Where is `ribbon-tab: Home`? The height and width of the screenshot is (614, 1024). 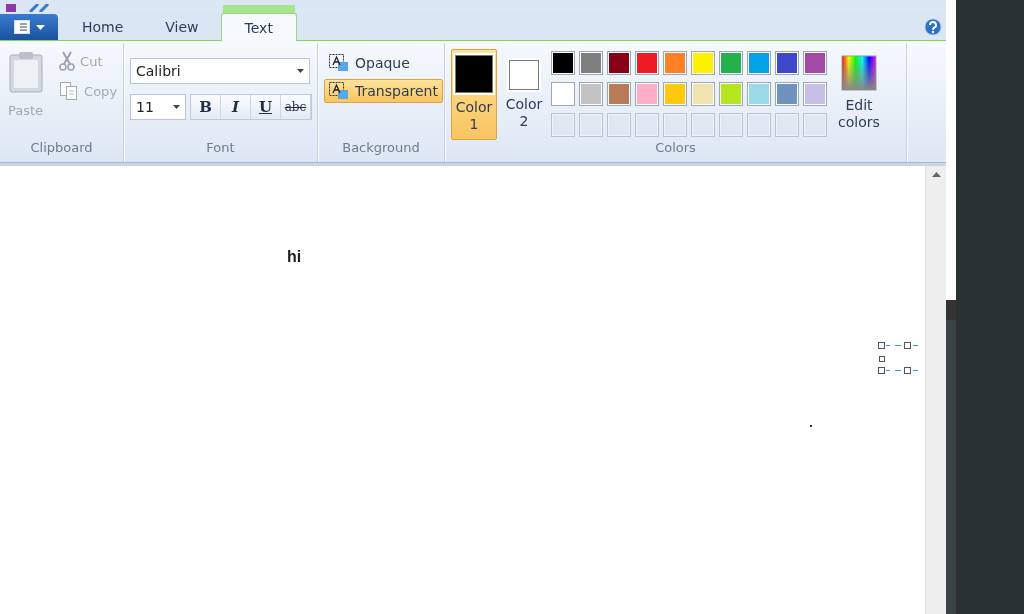 ribbon-tab: Home is located at coordinates (103, 27).